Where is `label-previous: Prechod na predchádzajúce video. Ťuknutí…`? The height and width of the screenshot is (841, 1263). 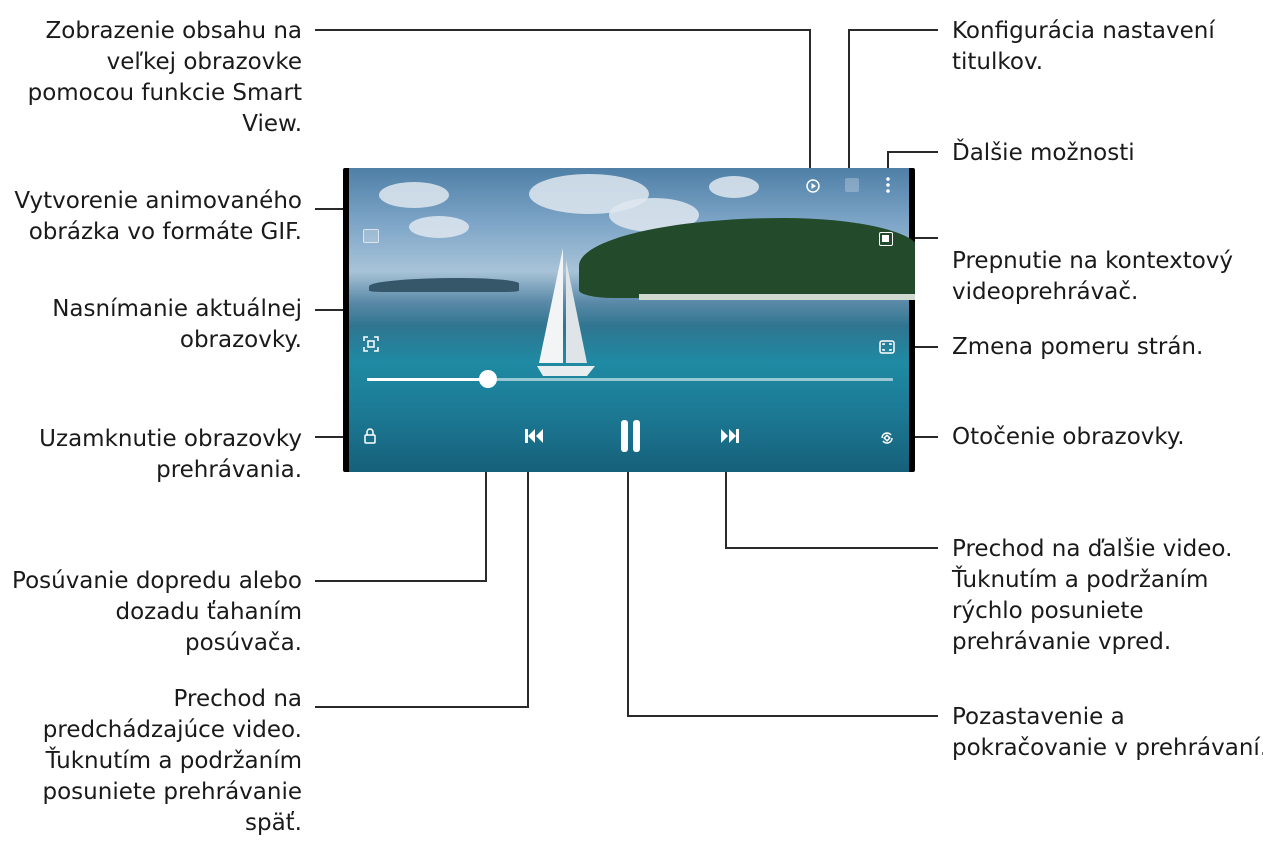
label-previous: Prechod na predchádzajúce video. Ťuknutí… is located at coordinates (172, 761).